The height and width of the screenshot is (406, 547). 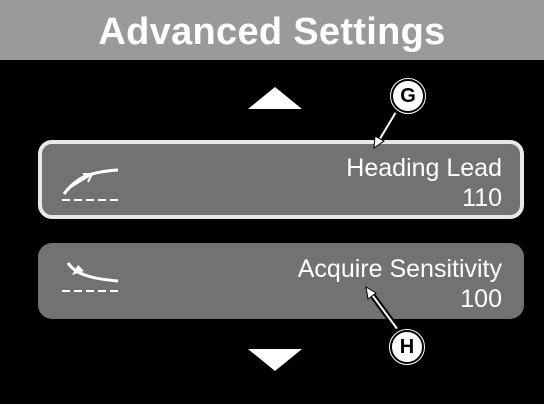 I want to click on callout-marker-h: H, so click(x=407, y=347).